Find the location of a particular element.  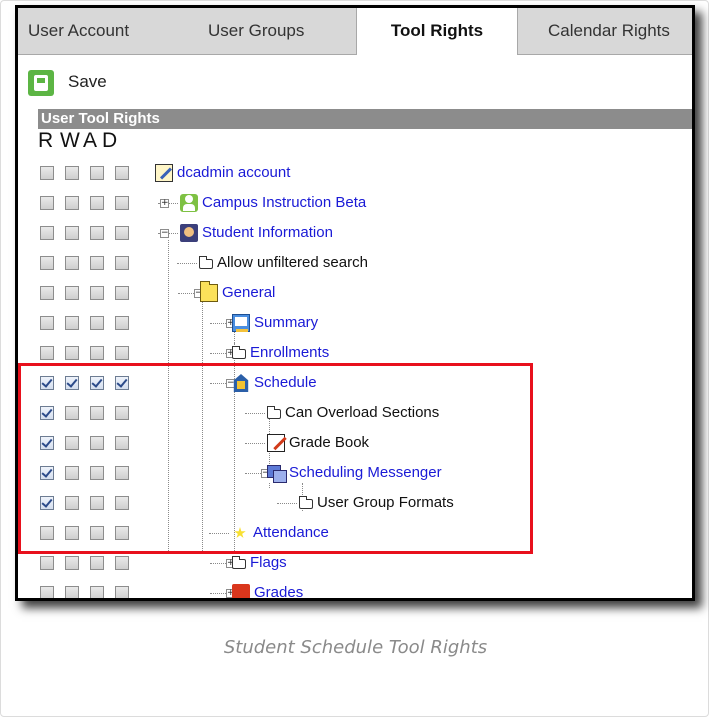

tree-node-label: Flags is located at coordinates (268, 563).